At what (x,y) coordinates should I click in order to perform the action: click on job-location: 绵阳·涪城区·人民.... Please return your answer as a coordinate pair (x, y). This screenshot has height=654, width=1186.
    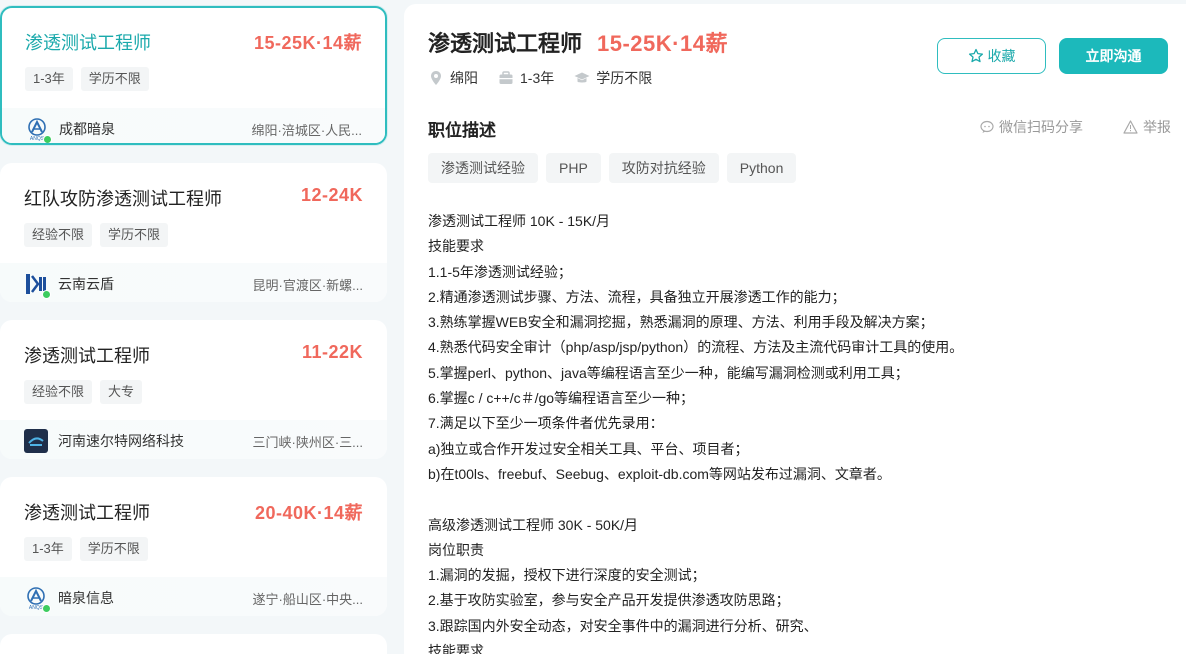
    Looking at the image, I should click on (307, 130).